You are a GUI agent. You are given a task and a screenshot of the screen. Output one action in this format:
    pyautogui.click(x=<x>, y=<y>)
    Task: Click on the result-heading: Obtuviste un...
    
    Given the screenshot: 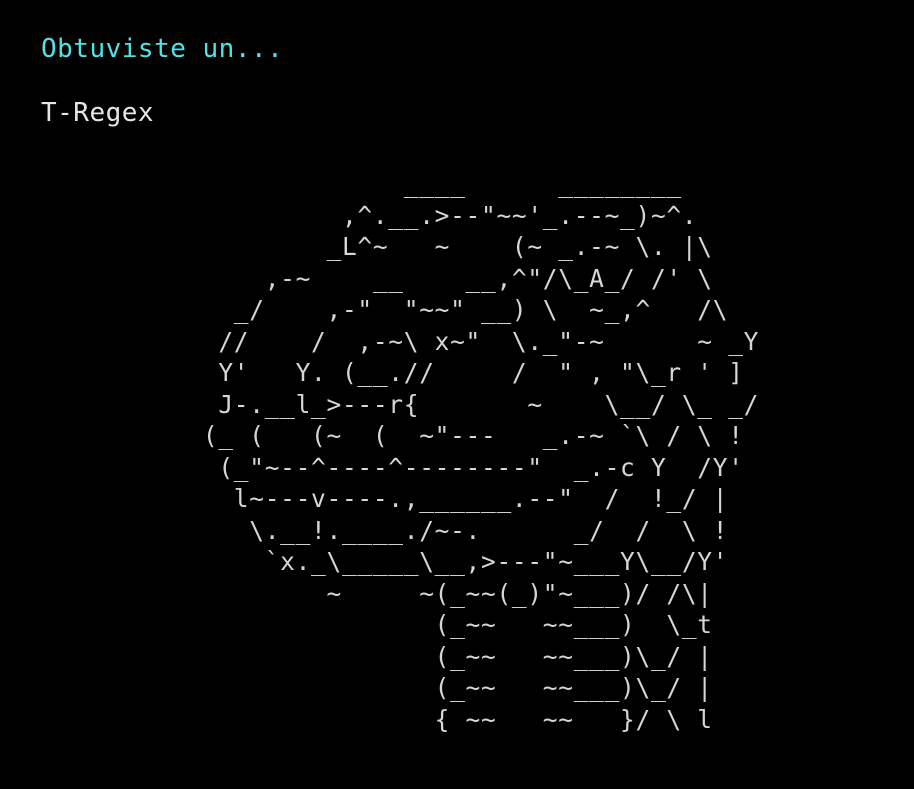 What is the action you would take?
    pyautogui.click(x=162, y=49)
    